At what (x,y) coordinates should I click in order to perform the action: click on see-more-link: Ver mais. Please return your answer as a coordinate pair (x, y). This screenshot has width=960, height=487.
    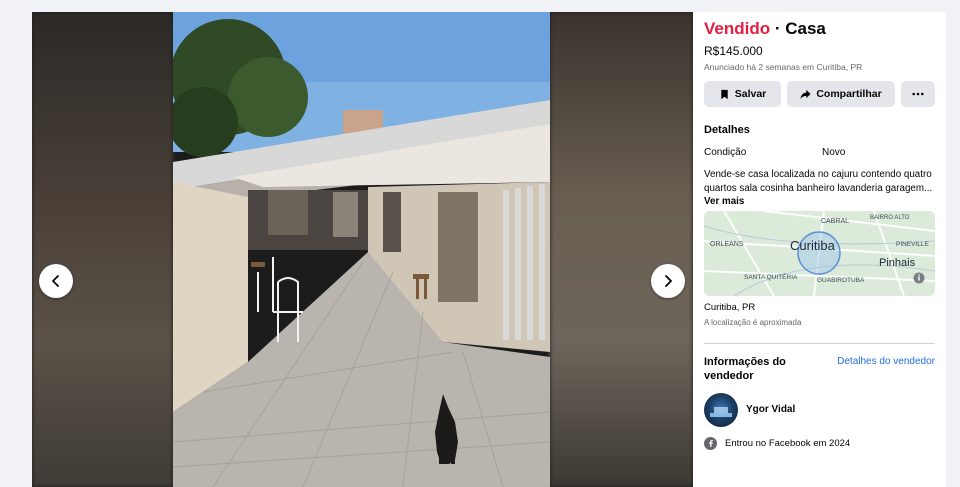
    Looking at the image, I should click on (724, 201).